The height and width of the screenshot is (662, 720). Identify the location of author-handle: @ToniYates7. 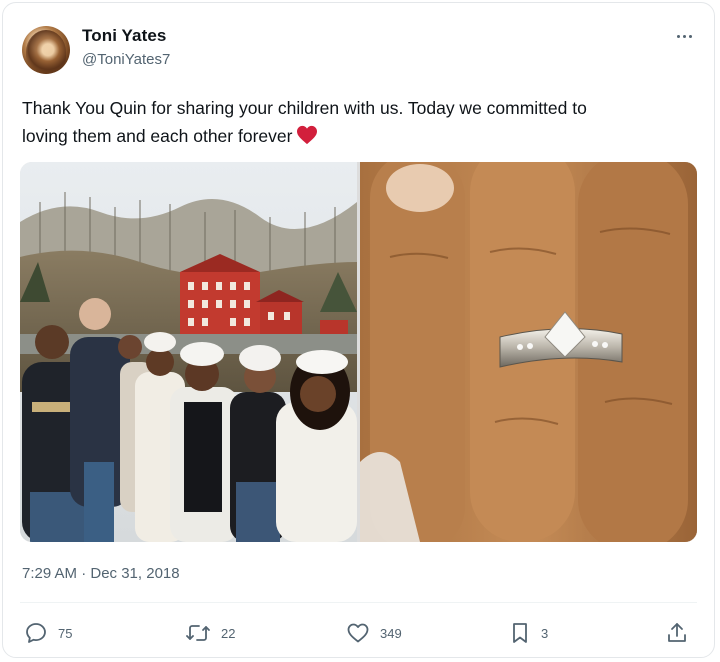
(126, 59).